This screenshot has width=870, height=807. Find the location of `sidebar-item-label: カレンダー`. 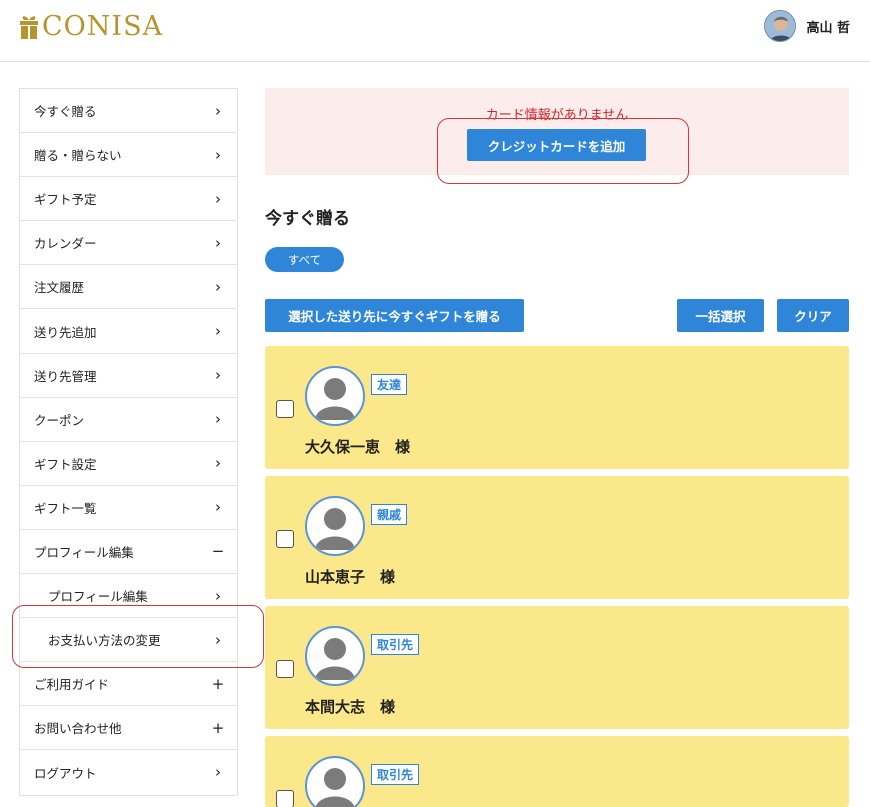

sidebar-item-label: カレンダー is located at coordinates (65, 244).